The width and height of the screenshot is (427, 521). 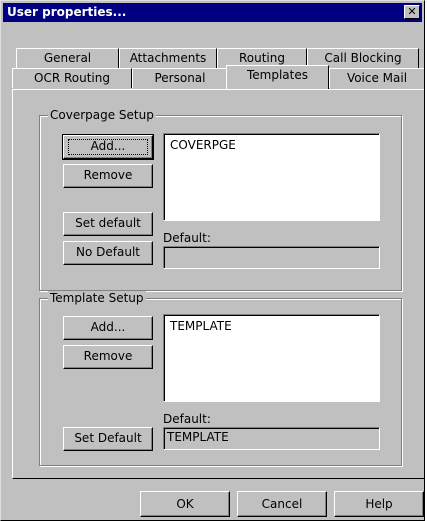 I want to click on coverpage-remove-button: Remove, so click(x=108, y=176).